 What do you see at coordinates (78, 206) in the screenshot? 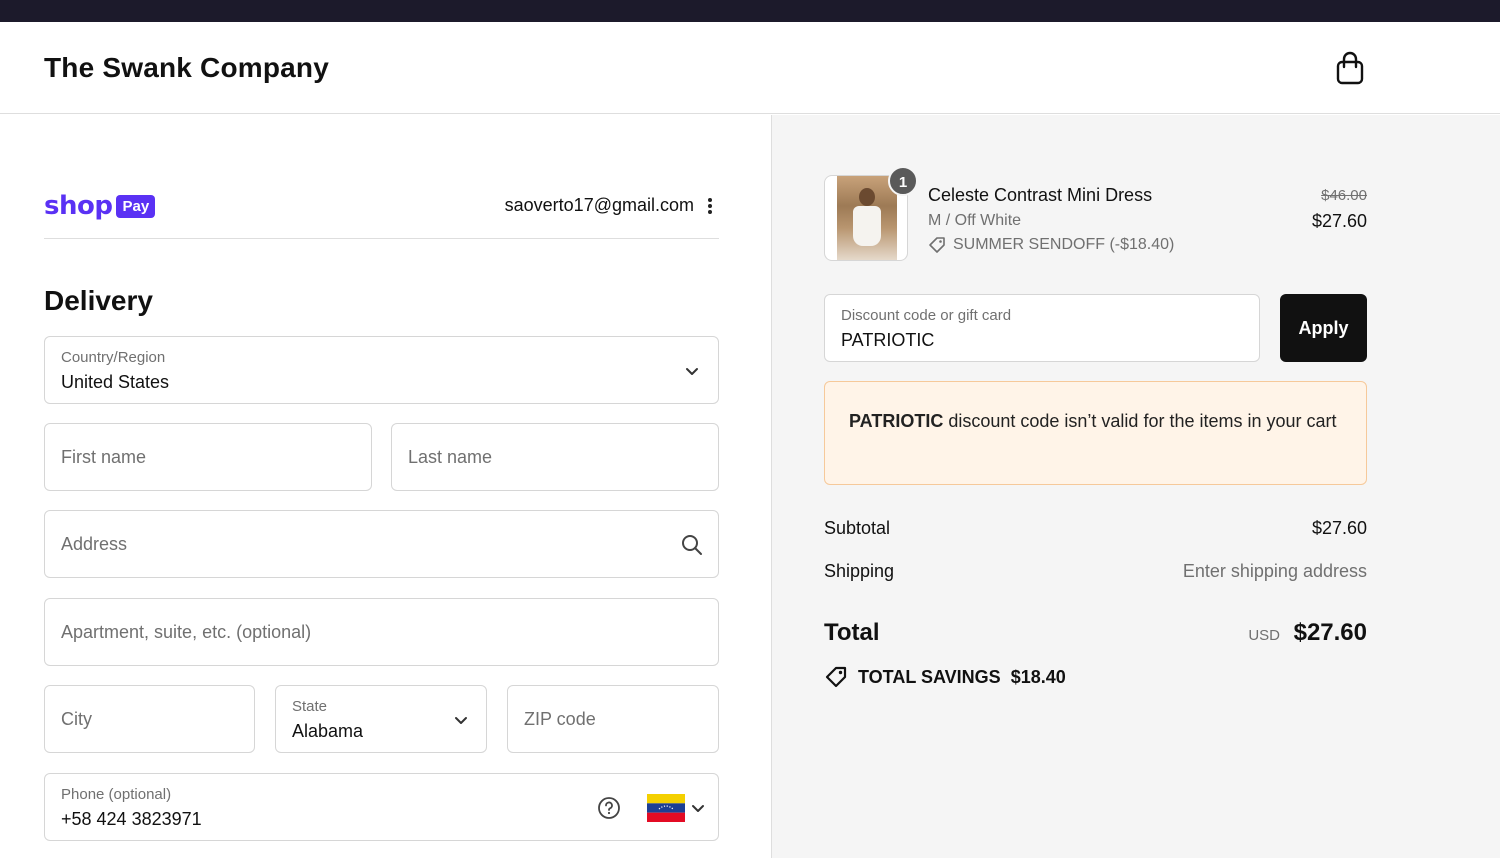
I see `shop-pay-wordmark: shop` at bounding box center [78, 206].